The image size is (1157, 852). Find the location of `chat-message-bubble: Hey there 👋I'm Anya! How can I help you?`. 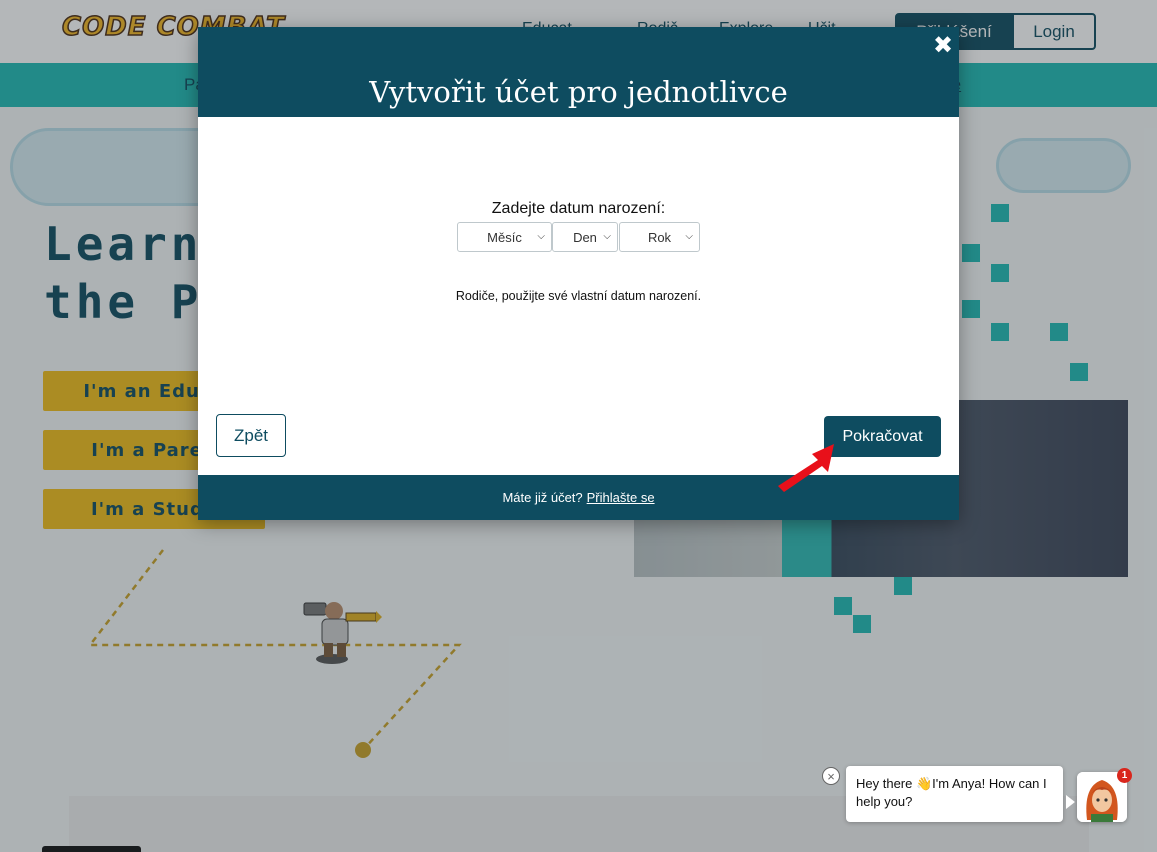

chat-message-bubble: Hey there 👋I'm Anya! How can I help you? is located at coordinates (954, 794).